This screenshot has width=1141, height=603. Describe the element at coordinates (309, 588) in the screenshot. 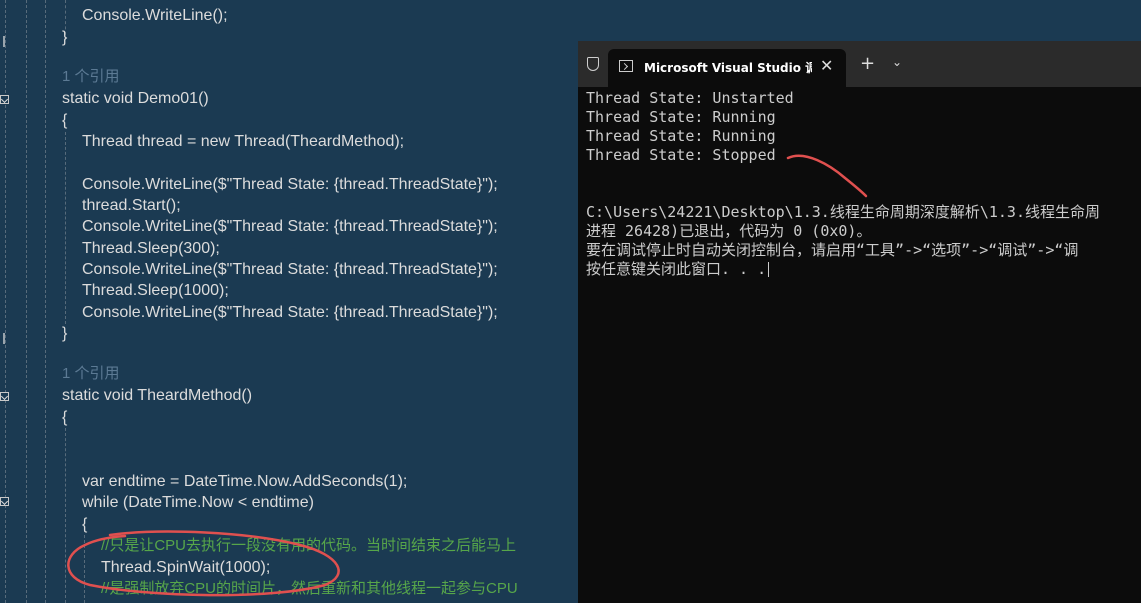

I see `code-comment: //是强制放弃CPU的时间片，然后重新和其他线程一起参与CPU` at that location.